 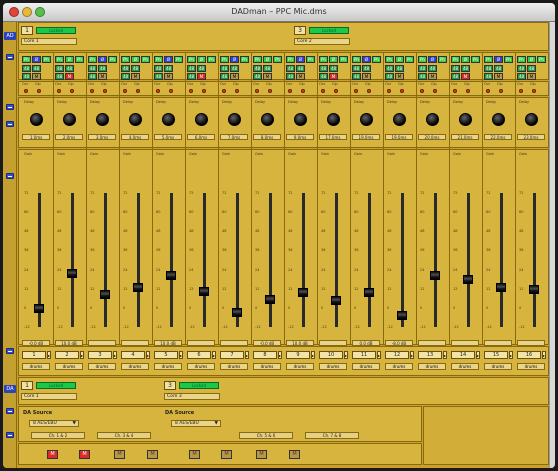 What do you see at coordinates (10, 124) in the screenshot?
I see `delay-collapse-button` at bounding box center [10, 124].